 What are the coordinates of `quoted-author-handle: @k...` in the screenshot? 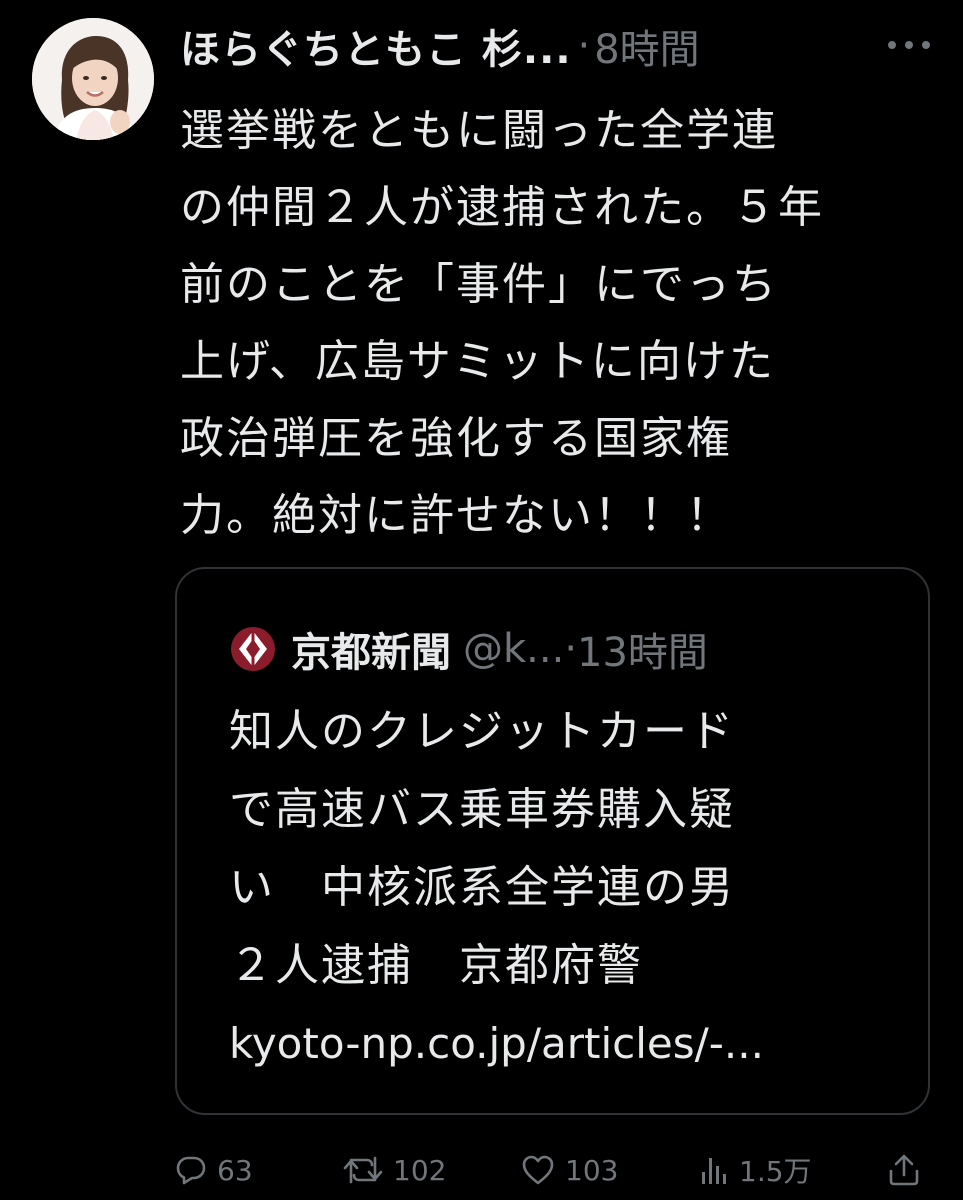 It's located at (513, 649).